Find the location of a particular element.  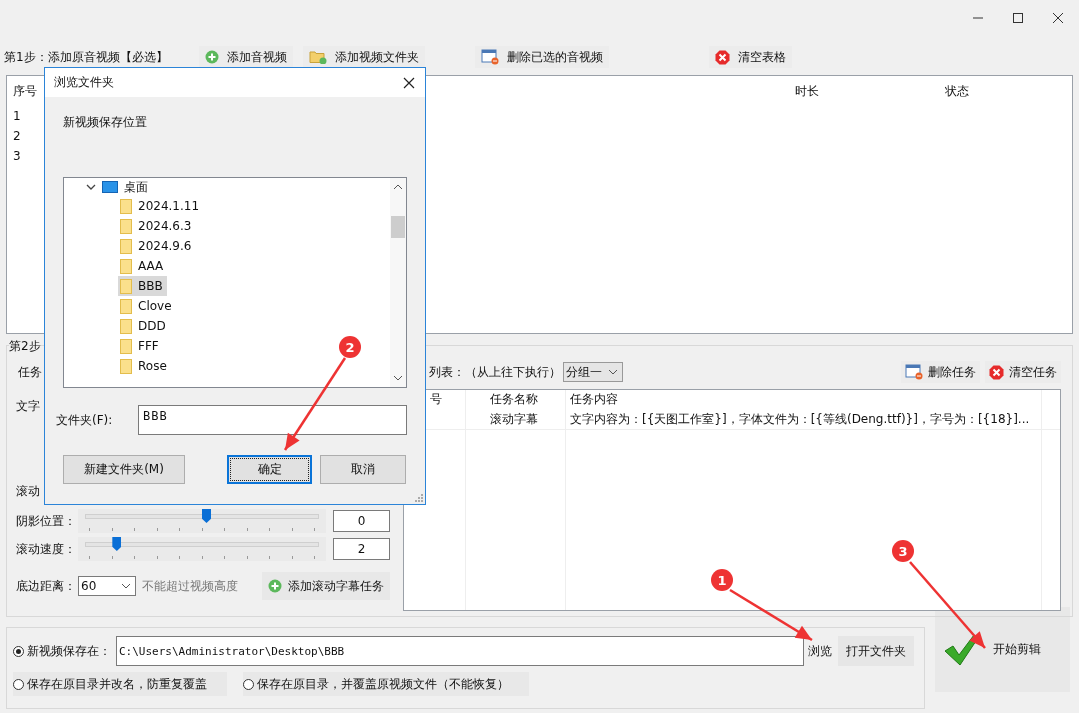

scrollbar is located at coordinates (398, 282).